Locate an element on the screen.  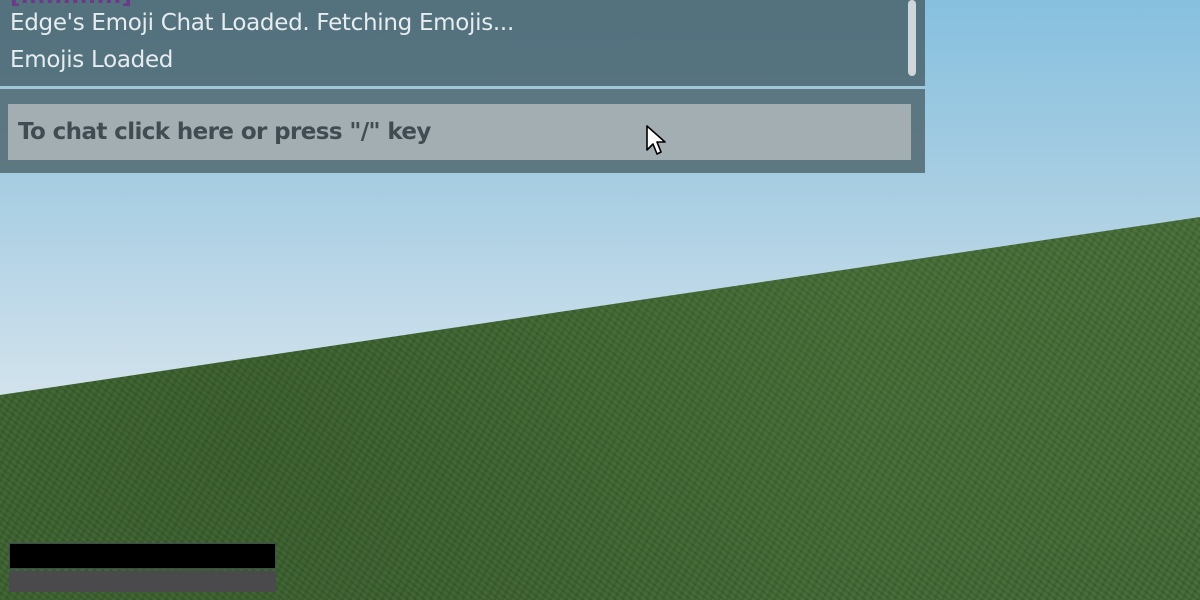
chat-input: To chat click here or press "/" key is located at coordinates (459, 132).